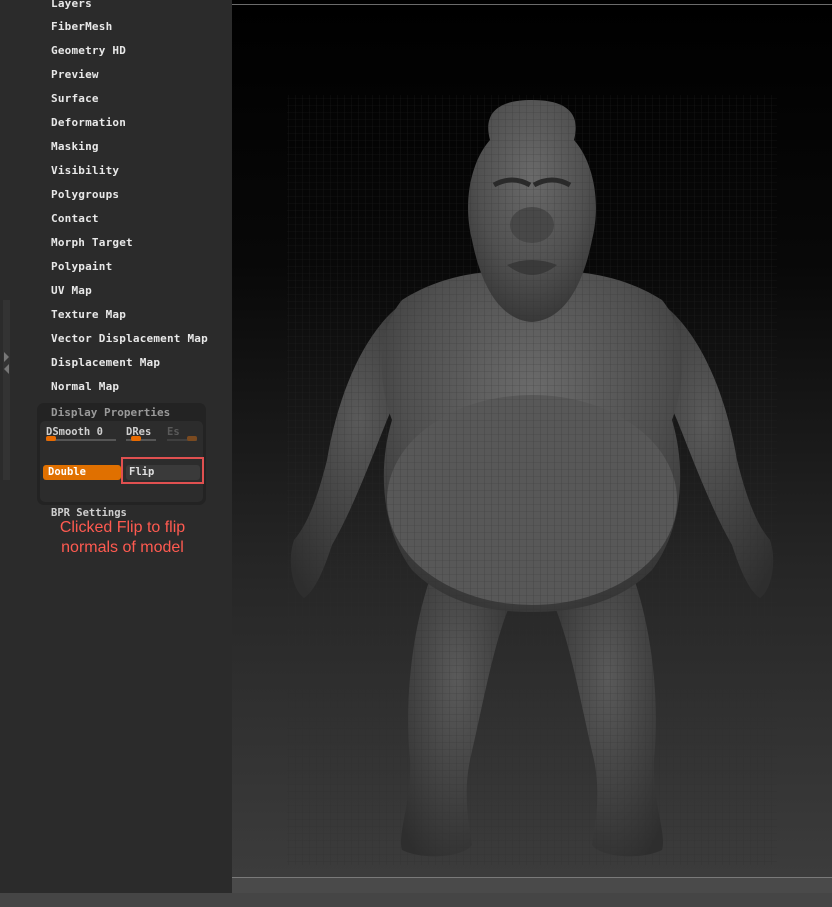  Describe the element at coordinates (122, 527) in the screenshot. I see `annotation-line-1: Clicked Flip to flip` at that location.